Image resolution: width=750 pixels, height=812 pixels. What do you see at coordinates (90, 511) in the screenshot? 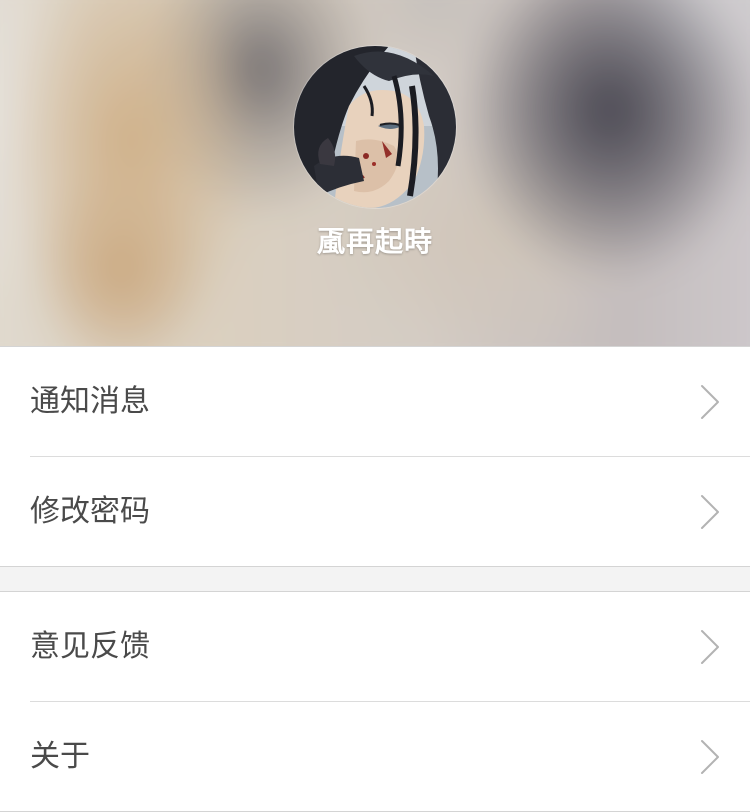
I see `menu-item-label: 修改密码` at bounding box center [90, 511].